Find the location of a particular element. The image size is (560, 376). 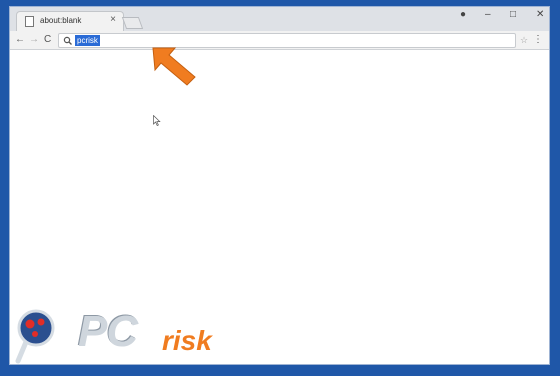

magnifier-logo-icon is located at coordinates (35, 336).